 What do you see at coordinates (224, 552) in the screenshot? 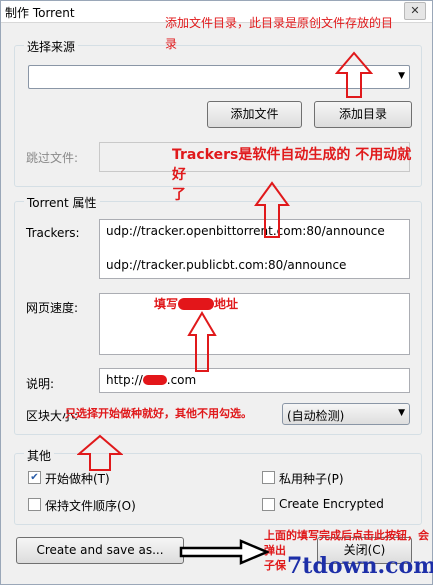
I see `annotation-right-arrow-icon` at bounding box center [224, 552].